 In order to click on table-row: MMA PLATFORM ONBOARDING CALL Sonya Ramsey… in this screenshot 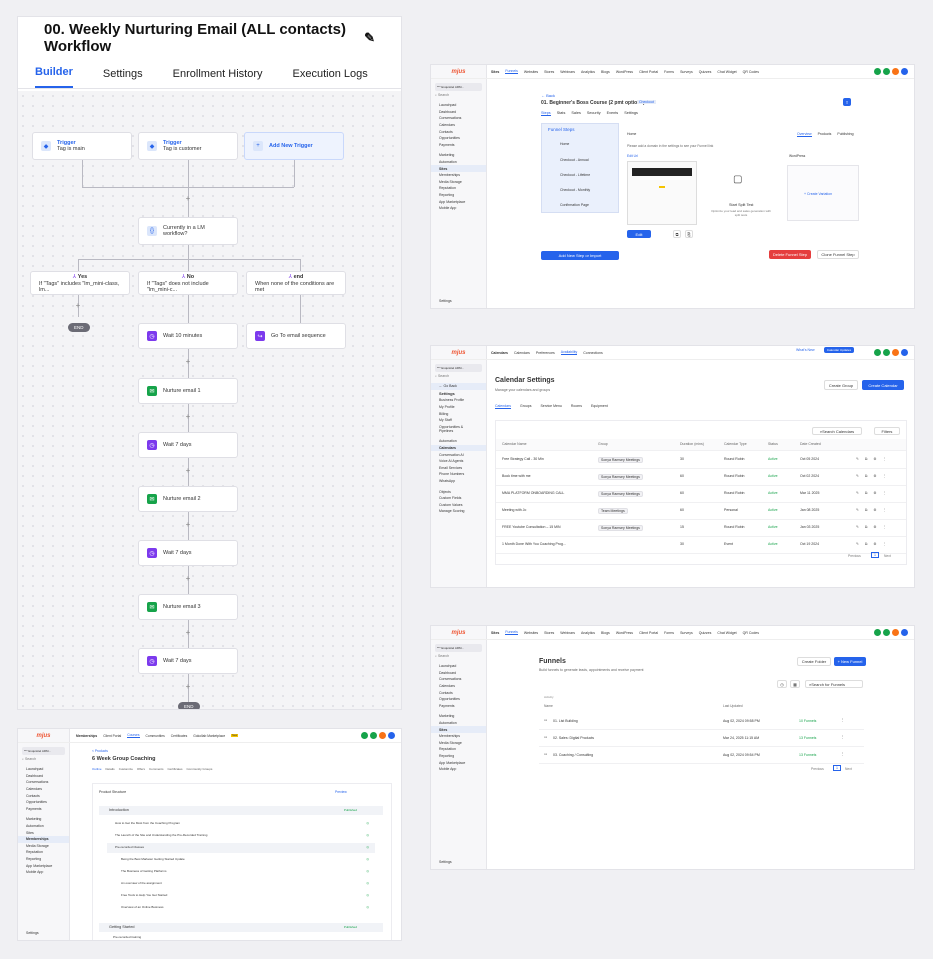, I will do `click(701, 494)`.